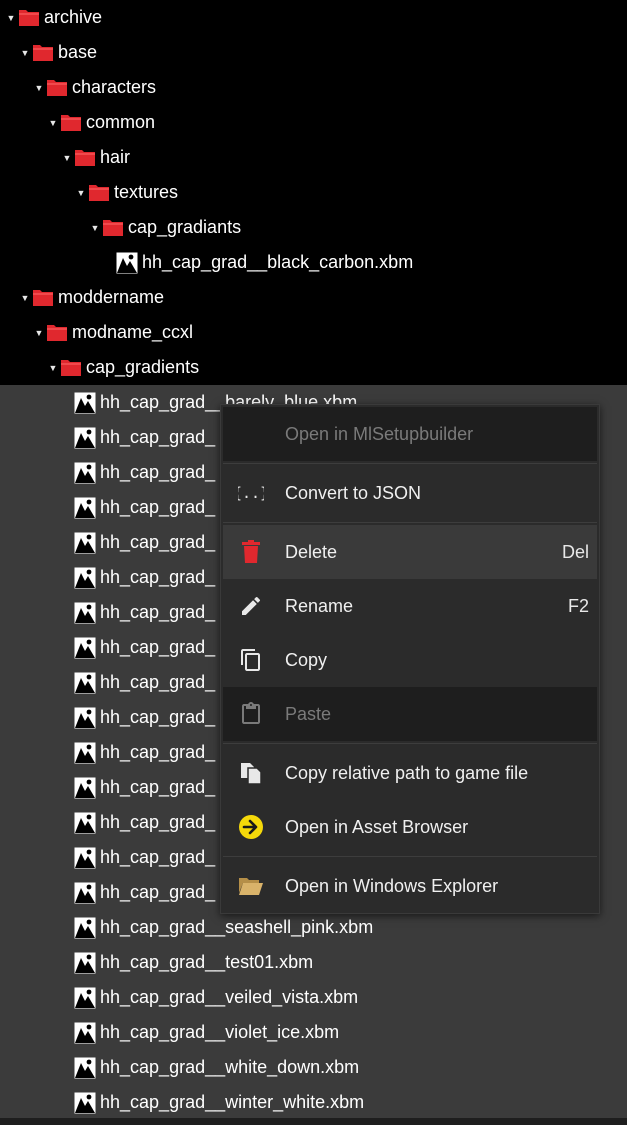  I want to click on menu-item-label: Copy, so click(306, 659).